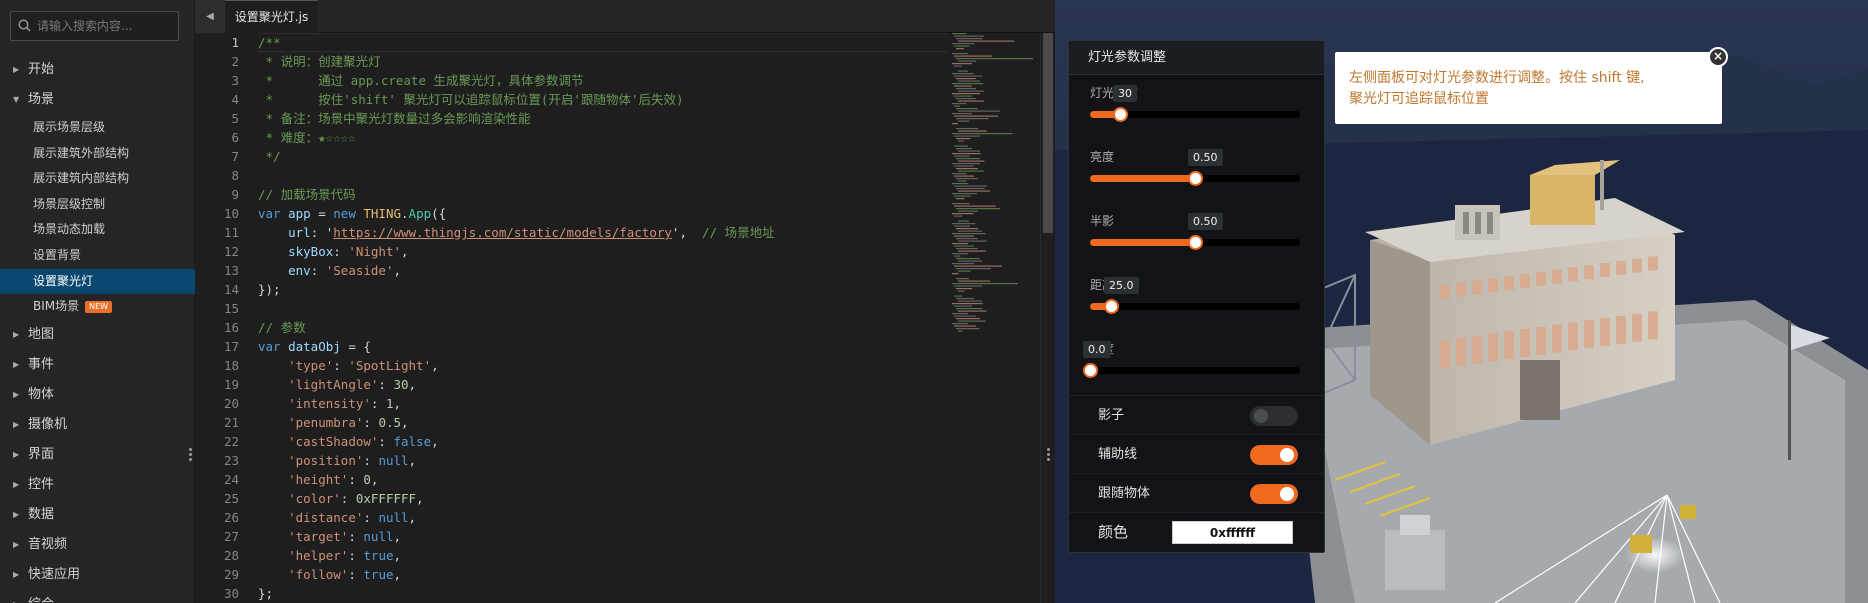  Describe the element at coordinates (1191, 359) in the screenshot. I see `slider-track: 0.0` at that location.